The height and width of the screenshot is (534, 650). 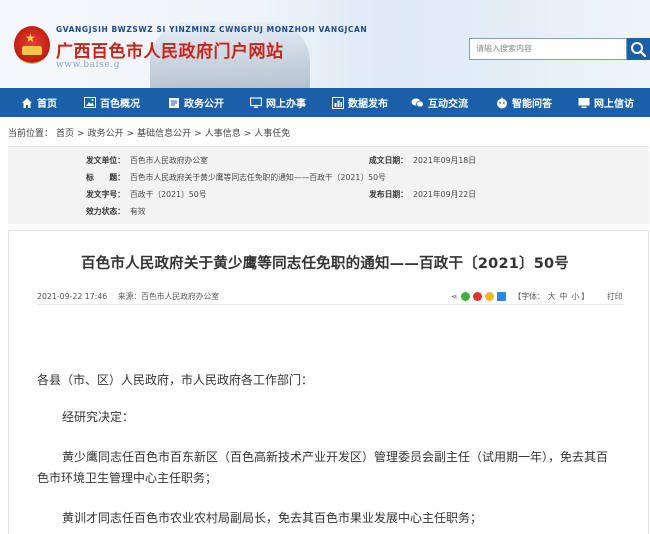 I want to click on nav-item-gov-affairs: 政务公开, so click(x=195, y=102).